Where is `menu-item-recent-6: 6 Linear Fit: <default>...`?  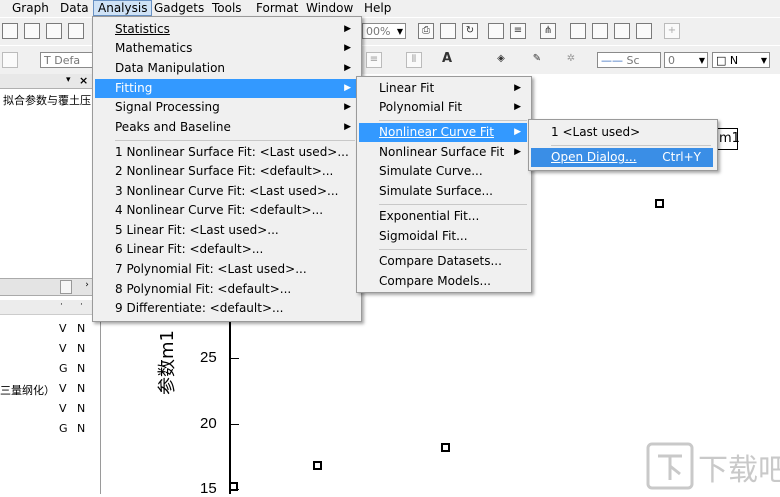 menu-item-recent-6: 6 Linear Fit: <default>... is located at coordinates (226, 249).